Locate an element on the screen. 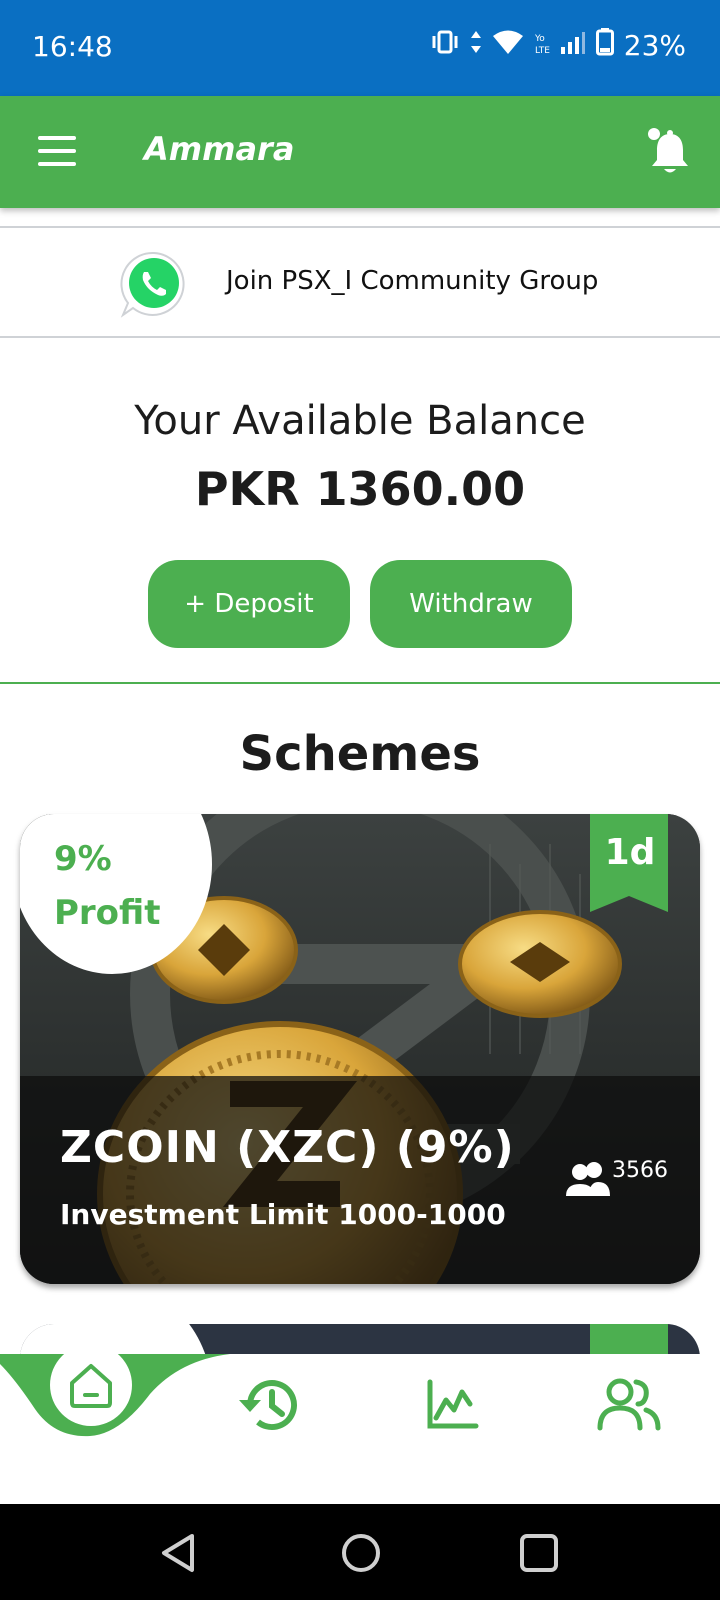 The image size is (720, 1600). scheme-limit: Investment Limit 1000-1000 is located at coordinates (283, 1214).